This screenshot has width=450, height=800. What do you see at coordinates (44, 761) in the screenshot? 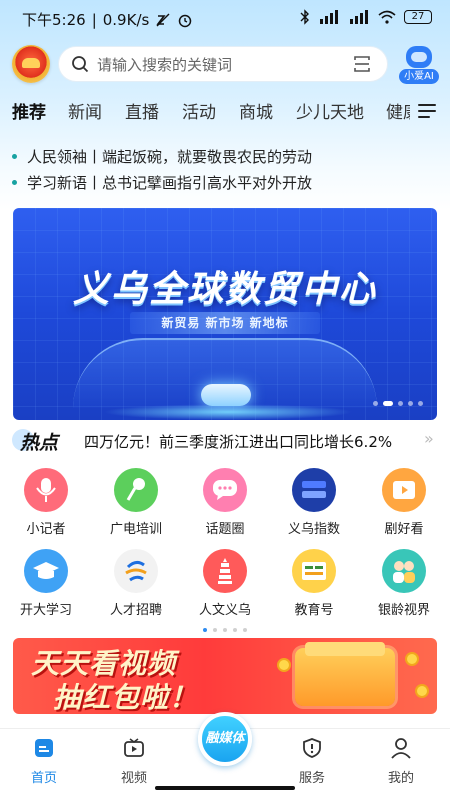
I see `nav-home: 首页` at bounding box center [44, 761].